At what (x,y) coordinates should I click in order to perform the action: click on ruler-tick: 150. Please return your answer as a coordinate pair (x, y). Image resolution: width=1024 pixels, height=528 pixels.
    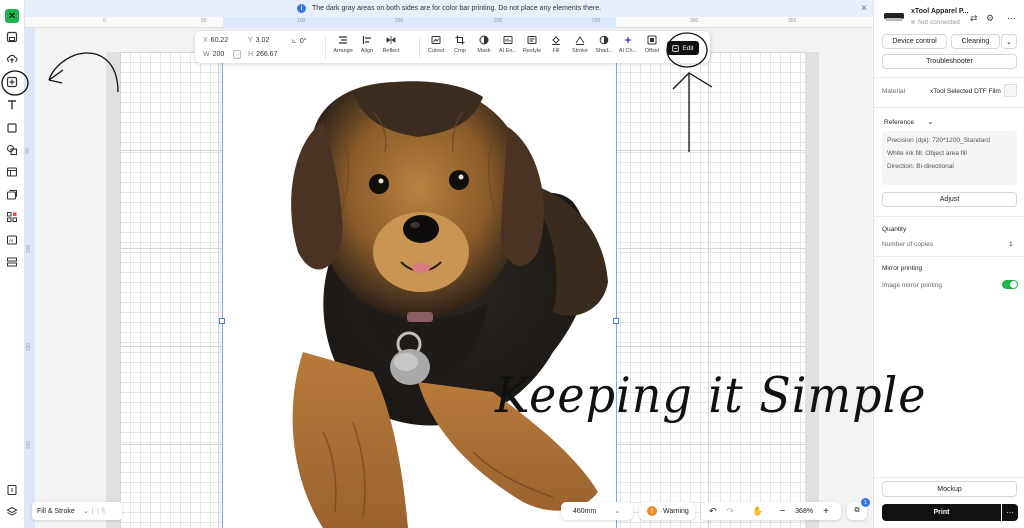
    Looking at the image, I should click on (399, 21).